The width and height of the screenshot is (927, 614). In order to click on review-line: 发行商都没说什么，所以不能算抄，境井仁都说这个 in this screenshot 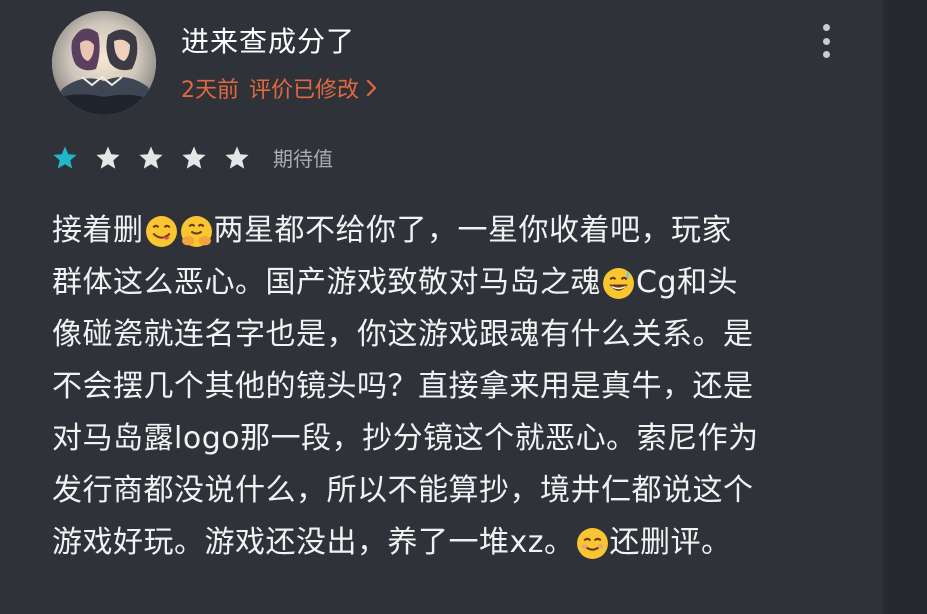, I will do `click(447, 491)`.